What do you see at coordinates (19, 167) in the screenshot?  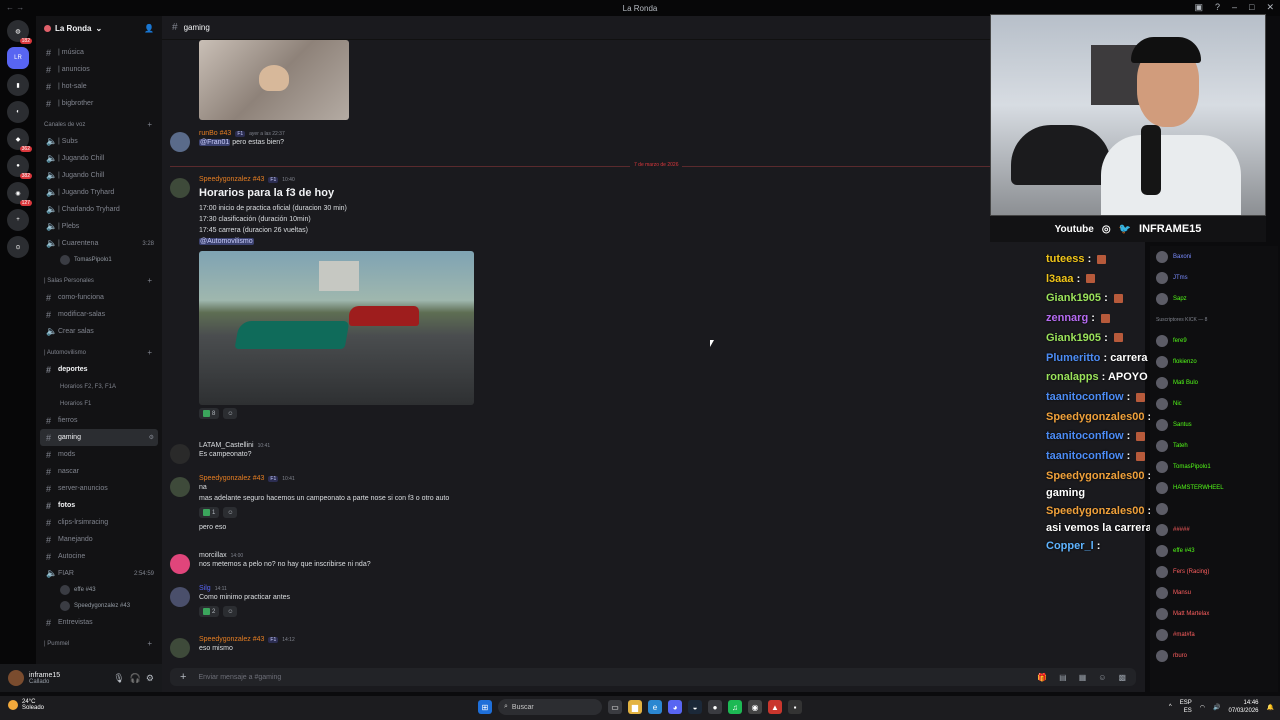 I see `server-icon: ● 382` at bounding box center [19, 167].